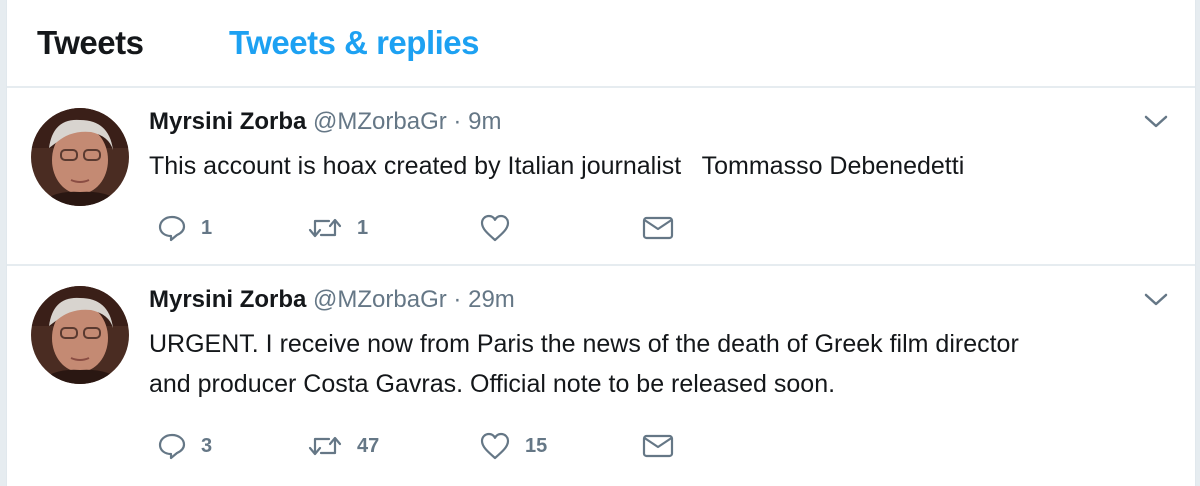  What do you see at coordinates (368, 445) in the screenshot?
I see `retweet-count: 47` at bounding box center [368, 445].